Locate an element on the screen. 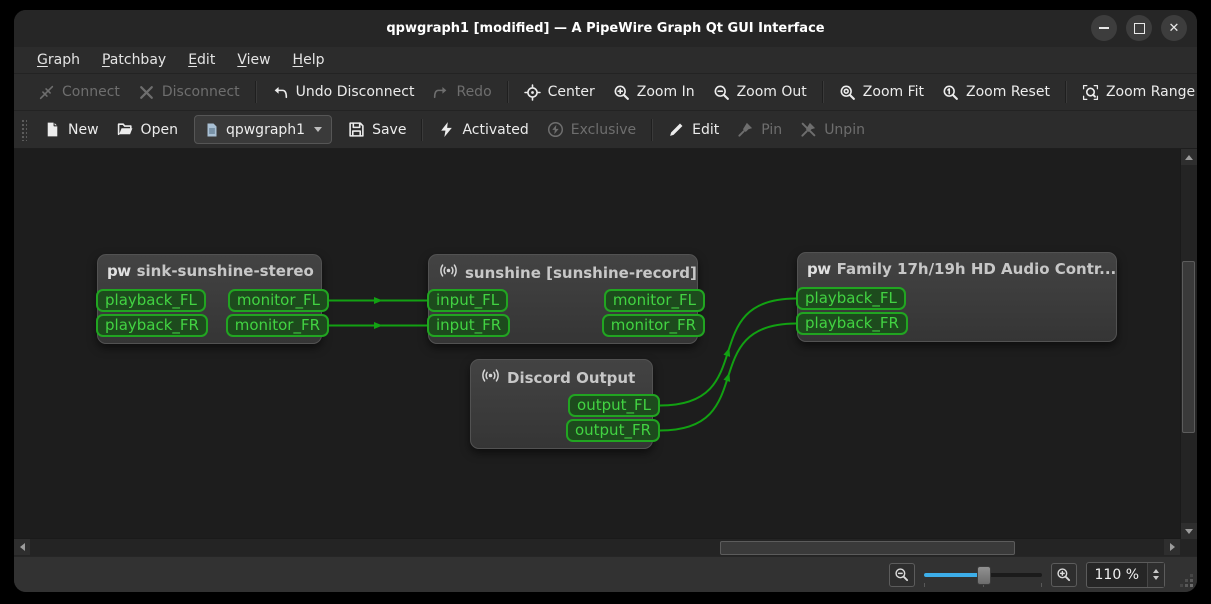 This screenshot has height=604, width=1211. save-label: Save is located at coordinates (389, 129).